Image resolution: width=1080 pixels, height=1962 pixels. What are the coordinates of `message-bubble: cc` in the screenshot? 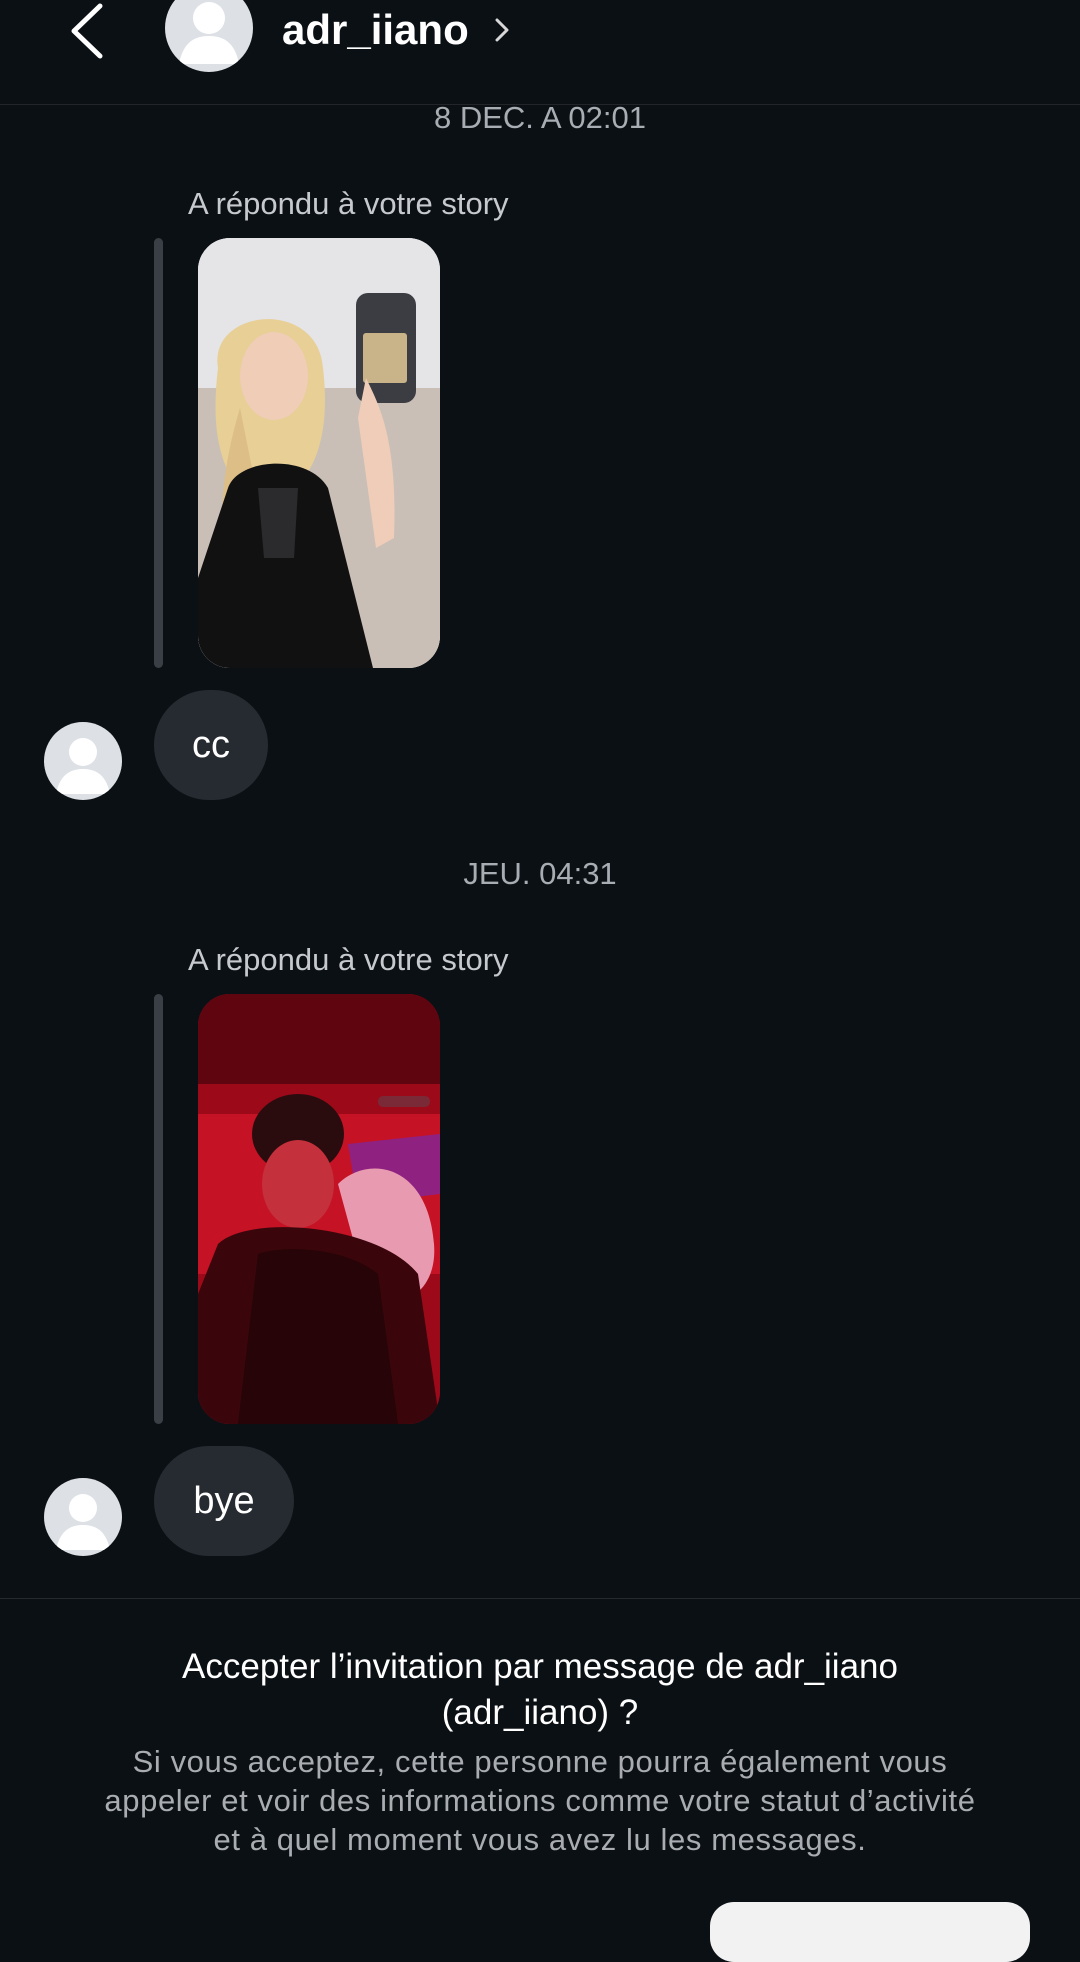 It's located at (211, 745).